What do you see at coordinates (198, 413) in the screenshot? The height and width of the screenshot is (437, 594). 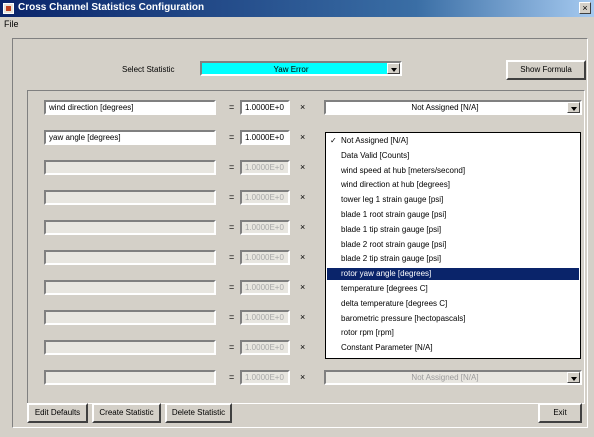 I see `delete-statistic-button: Delete Statistic` at bounding box center [198, 413].